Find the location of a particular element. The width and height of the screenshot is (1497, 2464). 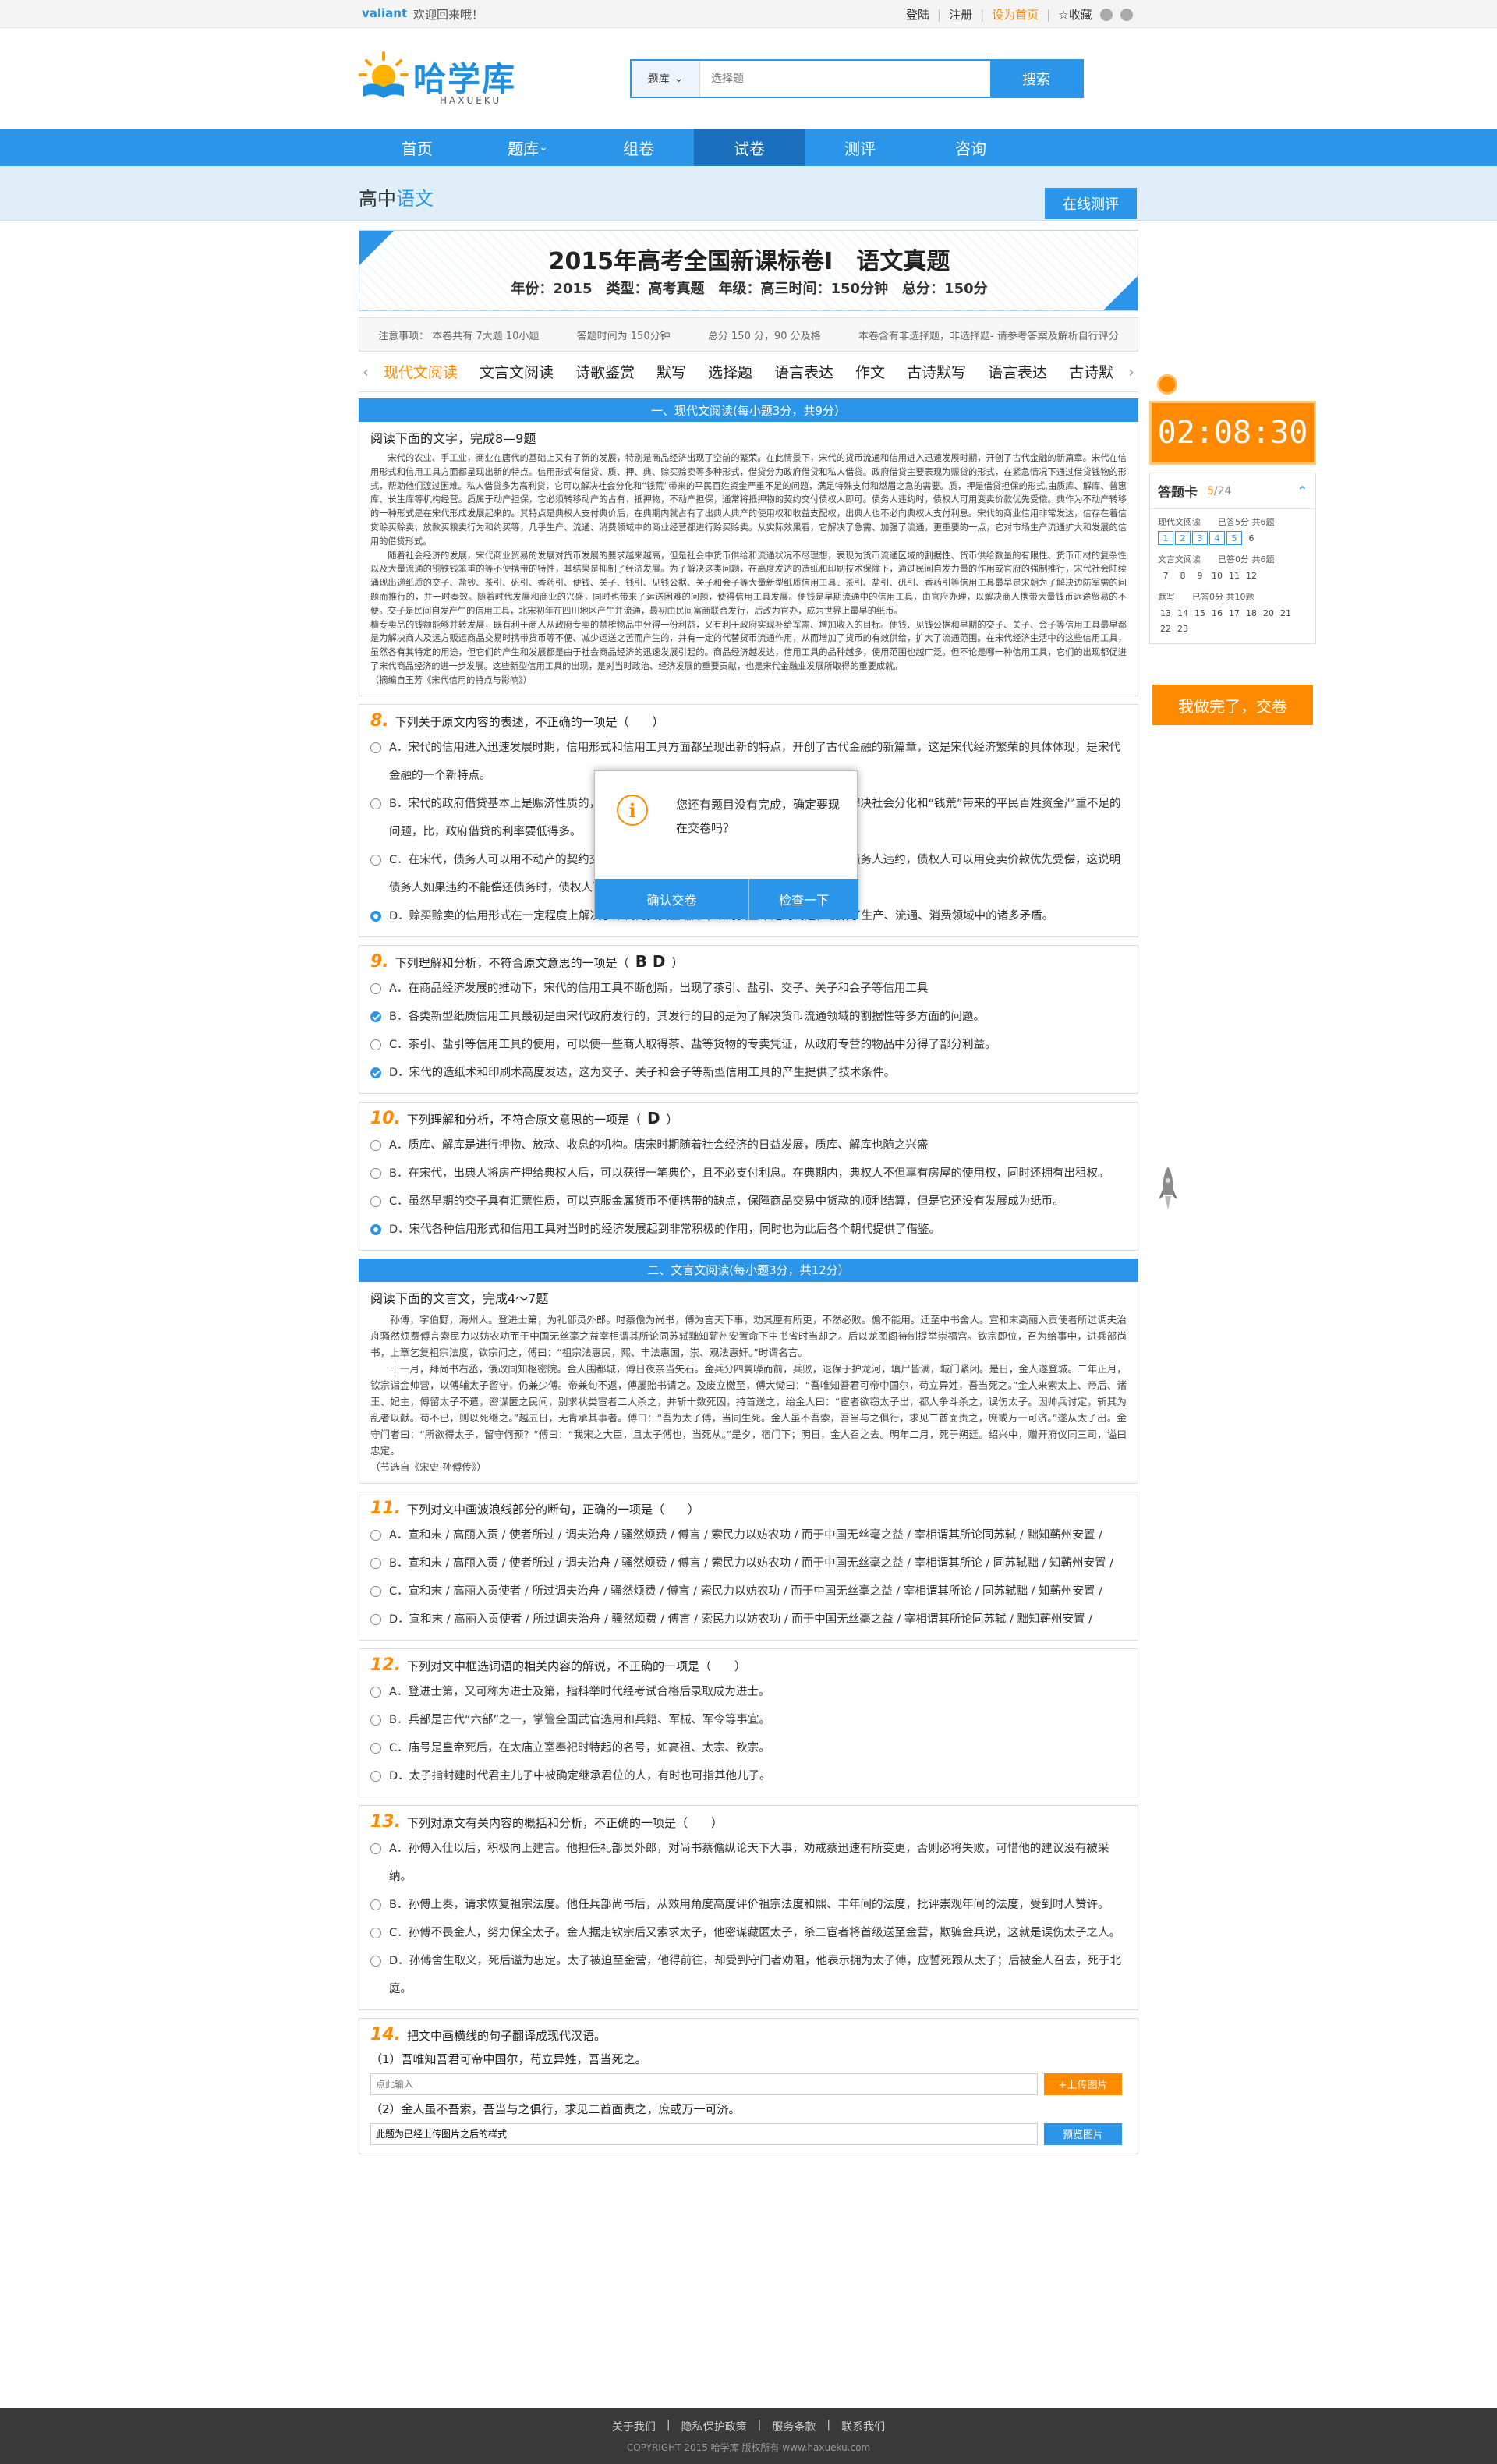

tab-ancient-poem-2: 古诗默 is located at coordinates (1091, 372).